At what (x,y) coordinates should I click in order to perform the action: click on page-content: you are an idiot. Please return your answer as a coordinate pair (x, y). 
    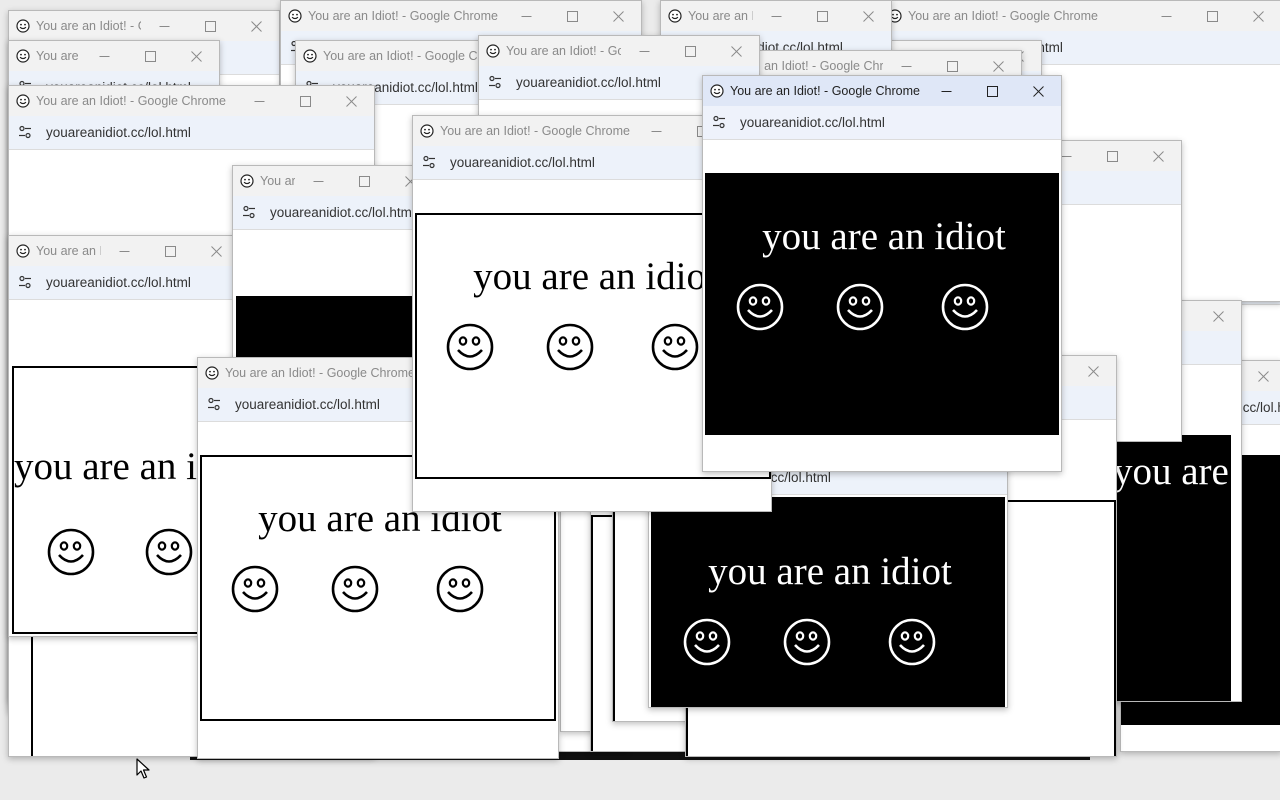
    Looking at the image, I should click on (882, 305).